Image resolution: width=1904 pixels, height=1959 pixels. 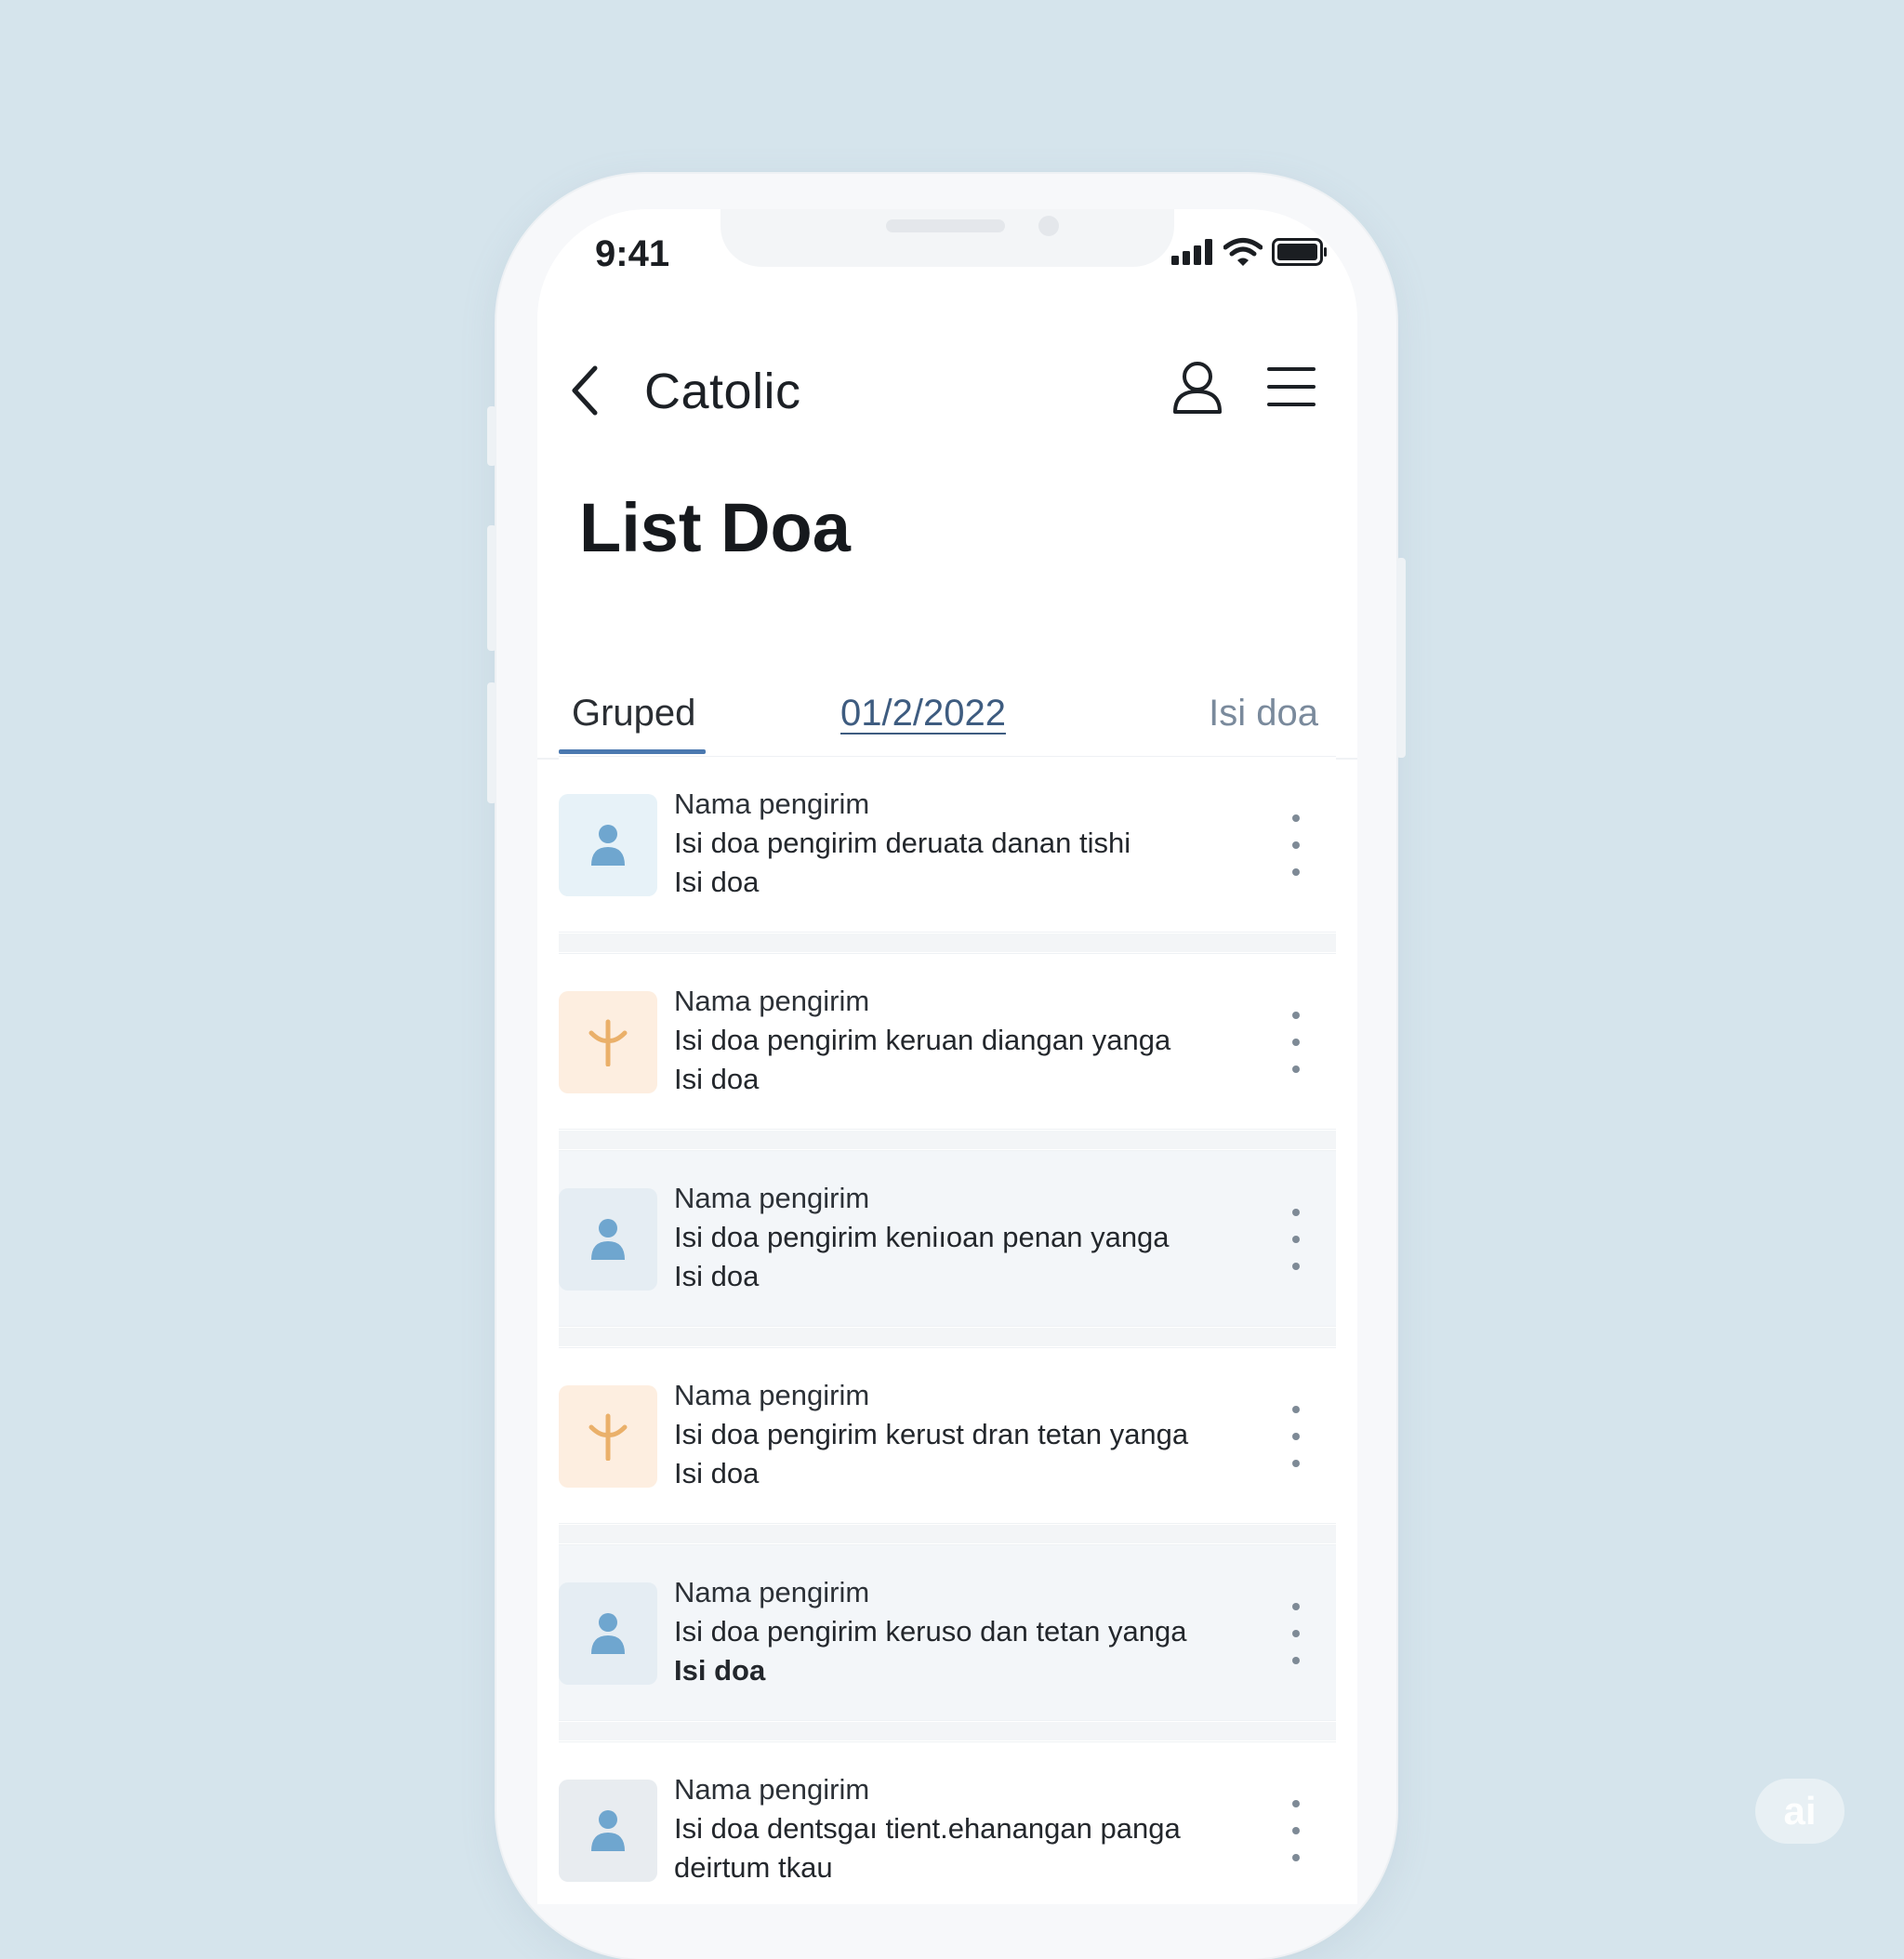 I want to click on chevron-left-icon, so click(x=585, y=390).